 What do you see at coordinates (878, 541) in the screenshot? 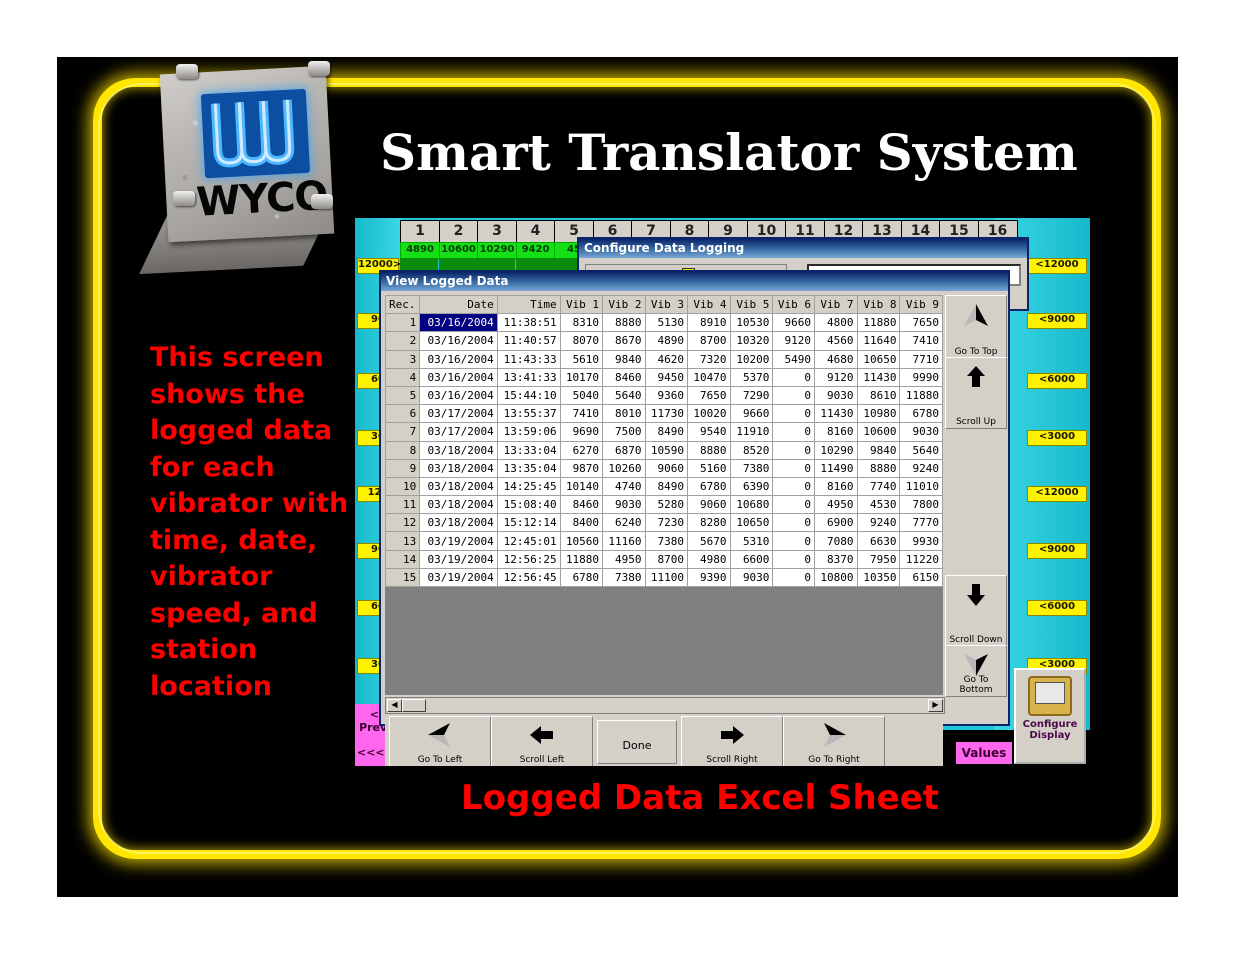
I see `table-cell: 6630` at bounding box center [878, 541].